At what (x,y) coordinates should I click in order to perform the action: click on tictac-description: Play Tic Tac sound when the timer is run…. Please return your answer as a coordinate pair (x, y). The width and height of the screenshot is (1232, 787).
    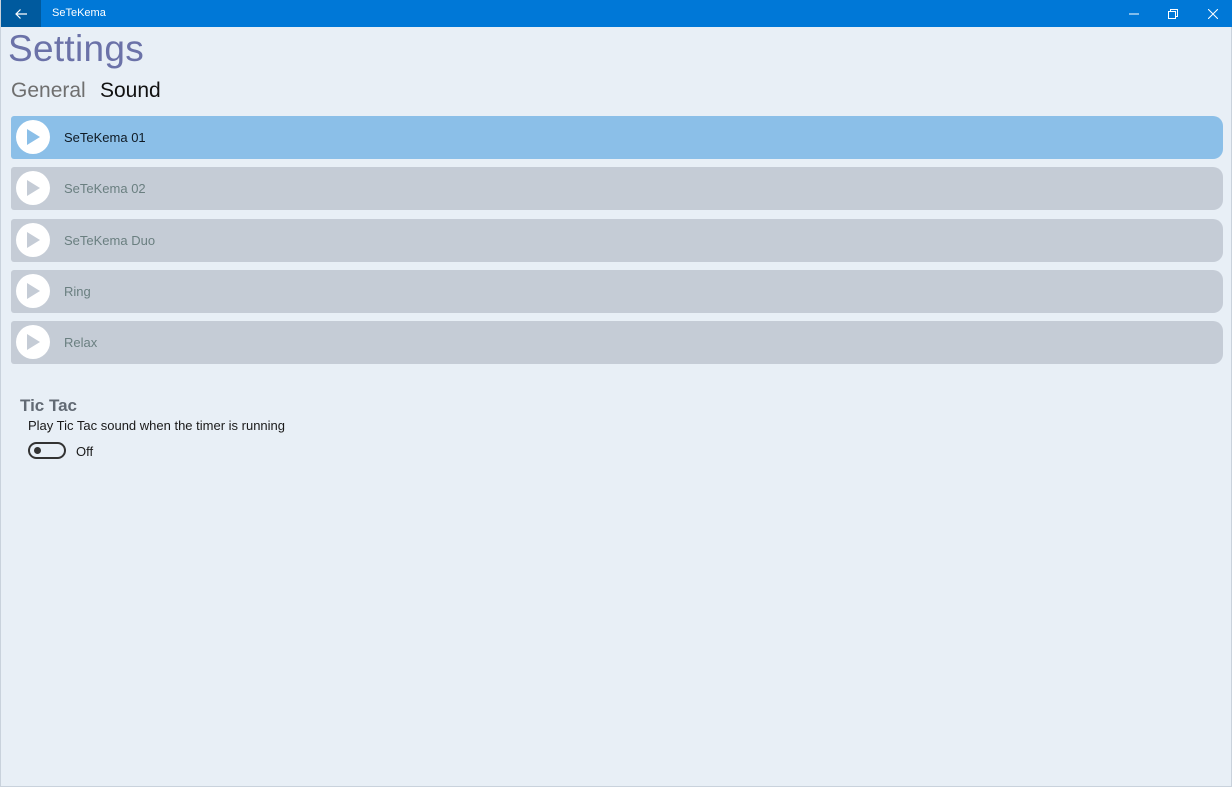
    Looking at the image, I should click on (157, 425).